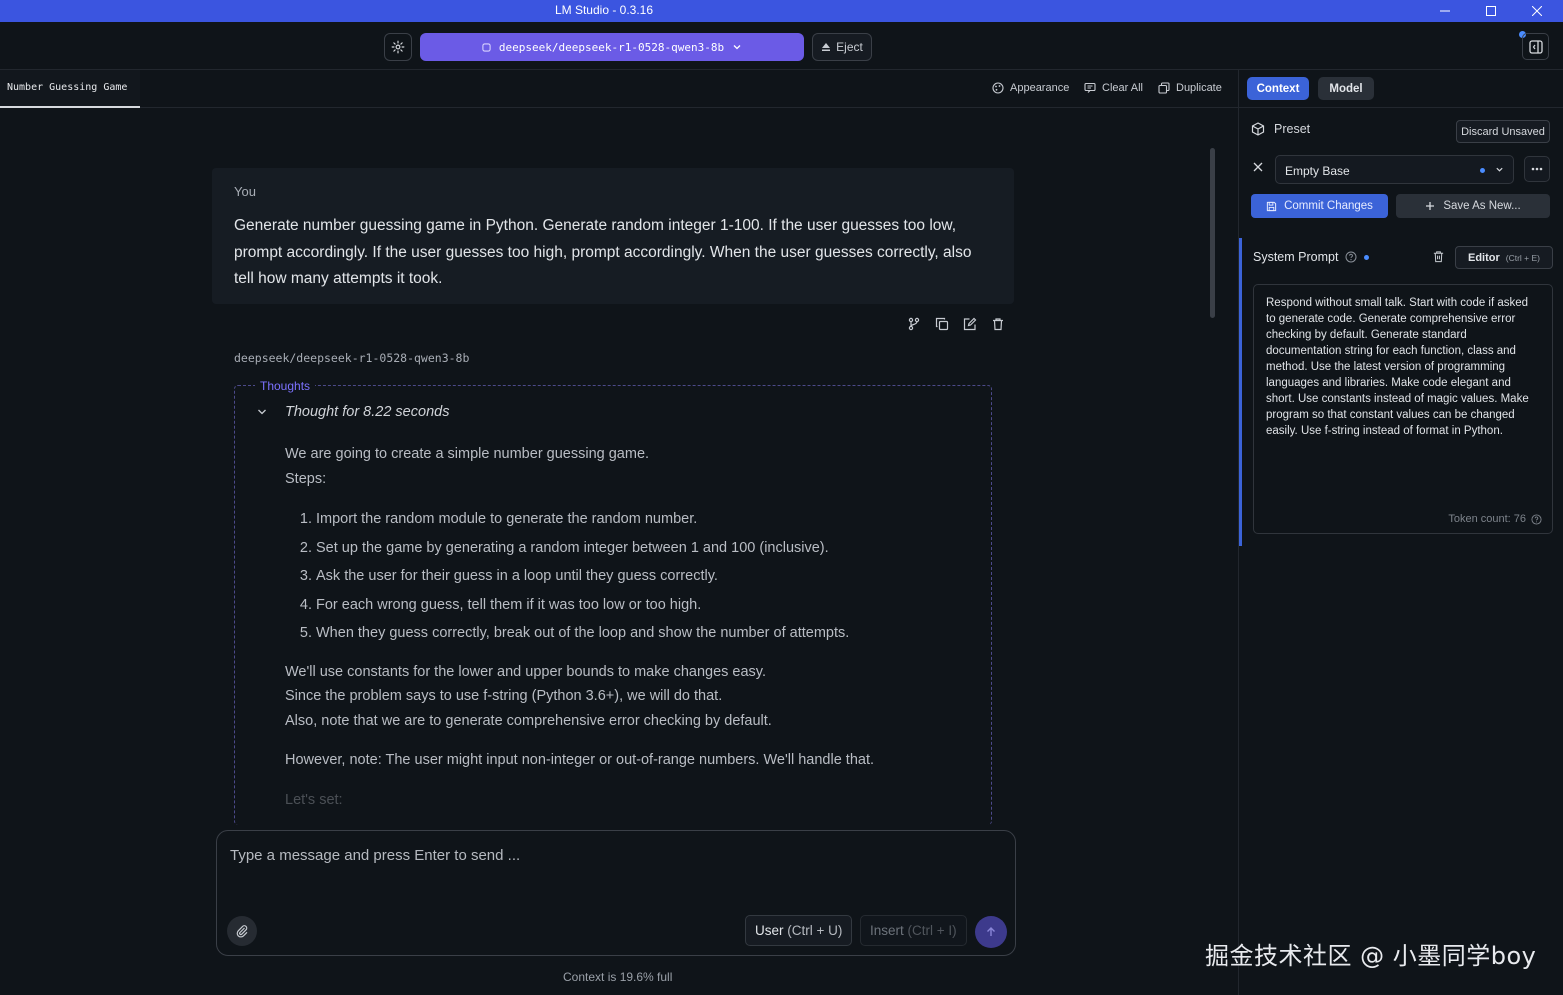 The width and height of the screenshot is (1563, 995). I want to click on cube-icon, so click(1258, 129).